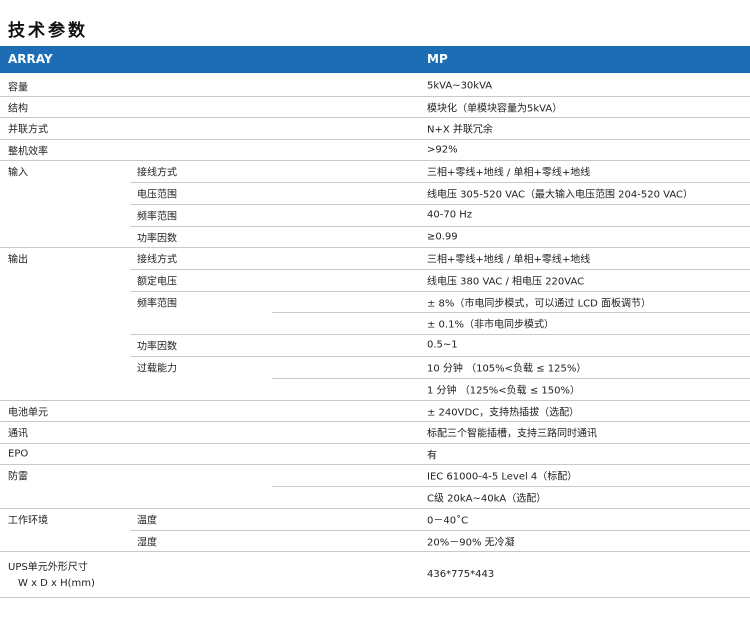  I want to click on table-row: 并联方式 N+X 并联冗余, so click(375, 128).